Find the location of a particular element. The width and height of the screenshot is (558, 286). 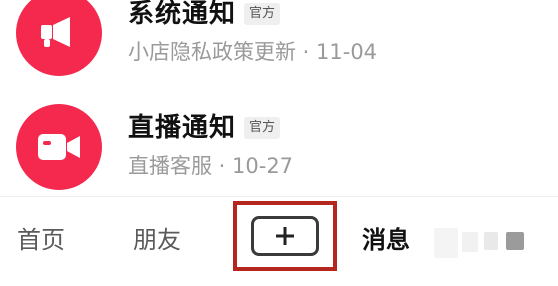

message-subtitle: 直播客服 · 10-27 is located at coordinates (211, 166).